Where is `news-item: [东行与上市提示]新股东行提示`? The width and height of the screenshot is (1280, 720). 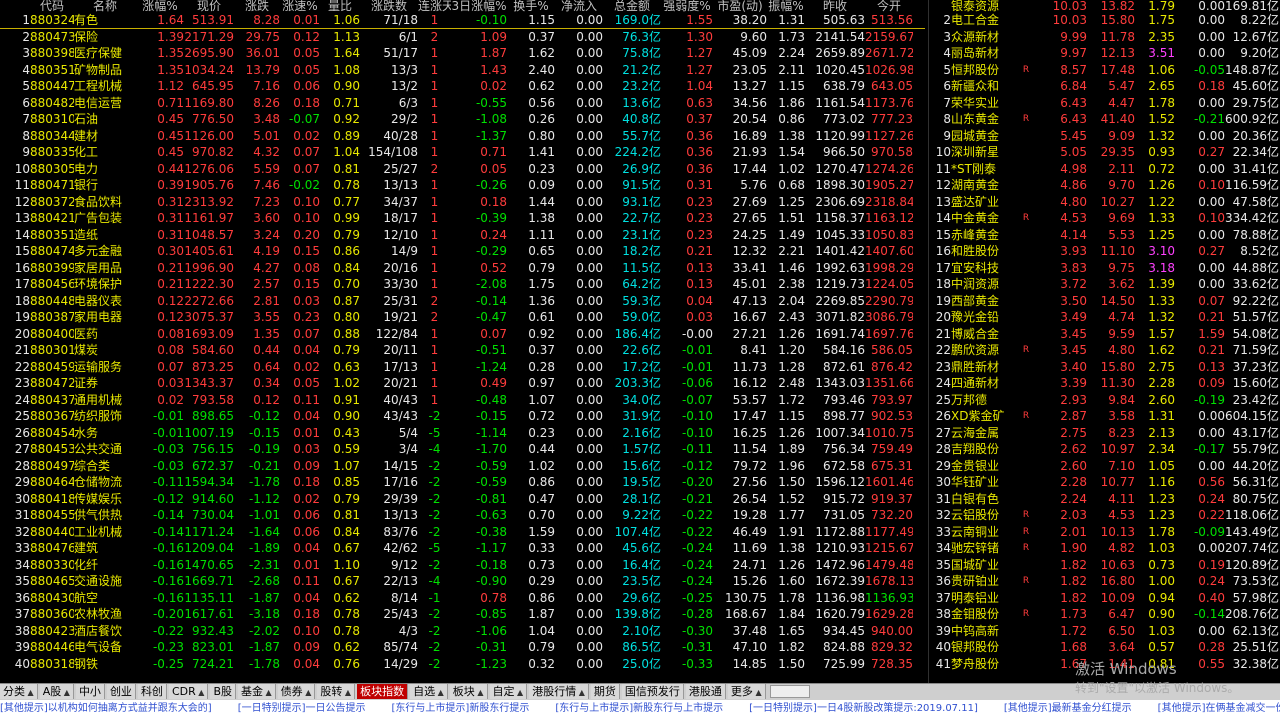 news-item: [东行与上市提示]新股东行提示 is located at coordinates (461, 708).